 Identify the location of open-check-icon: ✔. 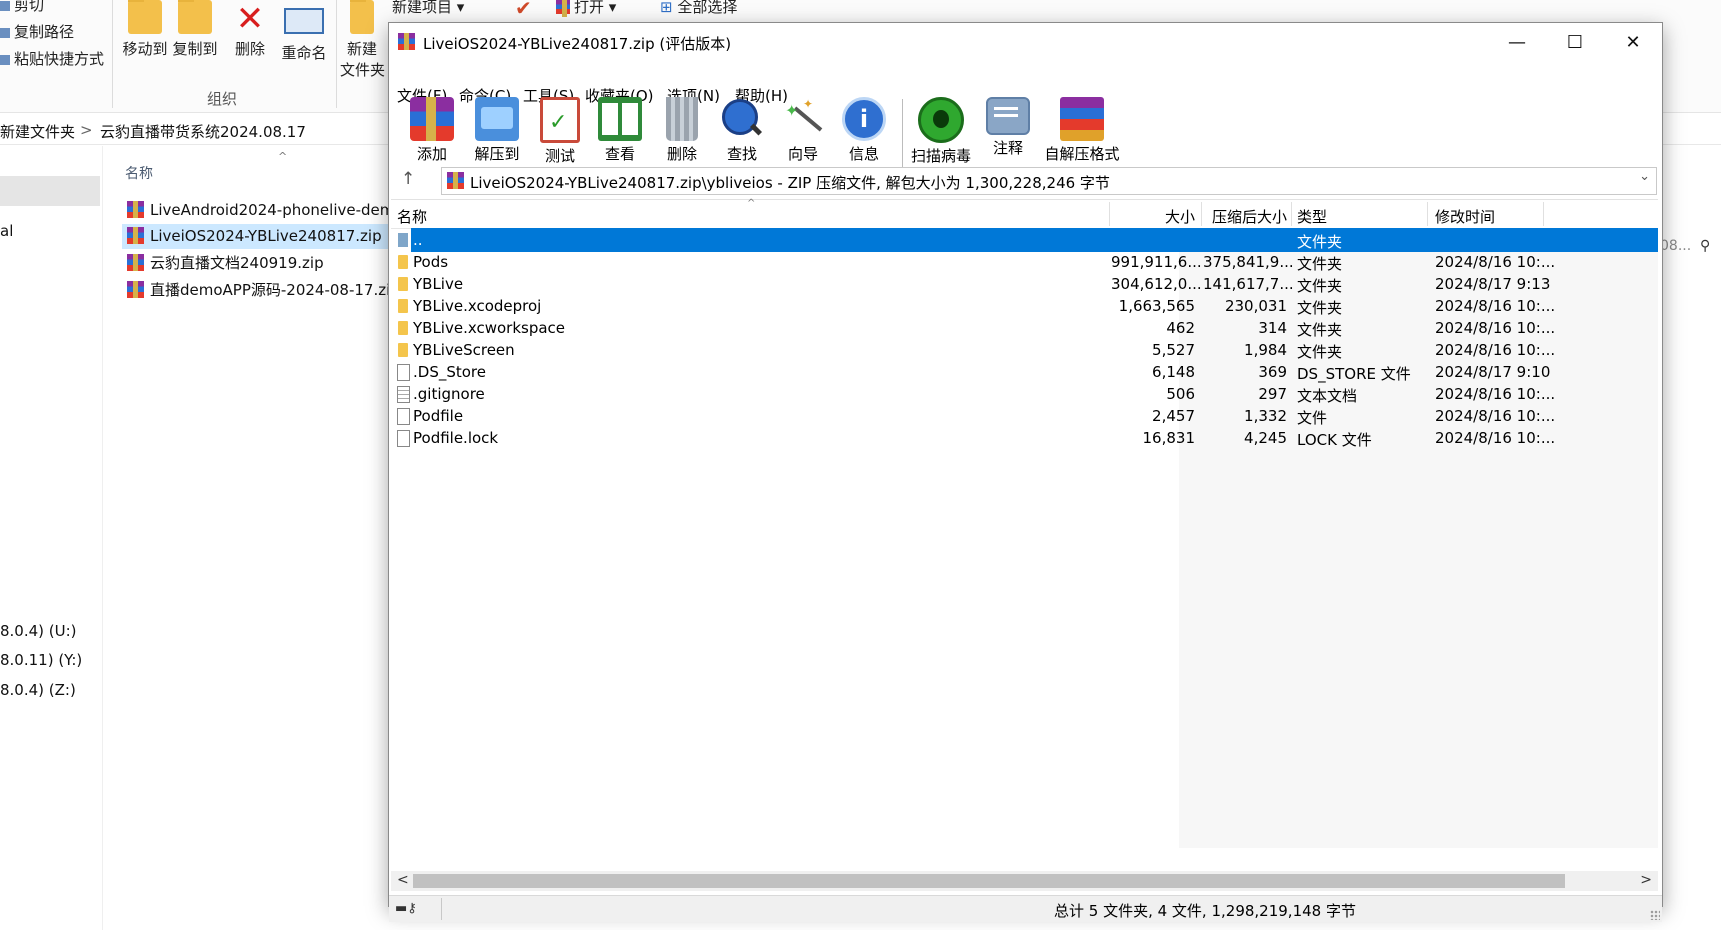
(523, 10).